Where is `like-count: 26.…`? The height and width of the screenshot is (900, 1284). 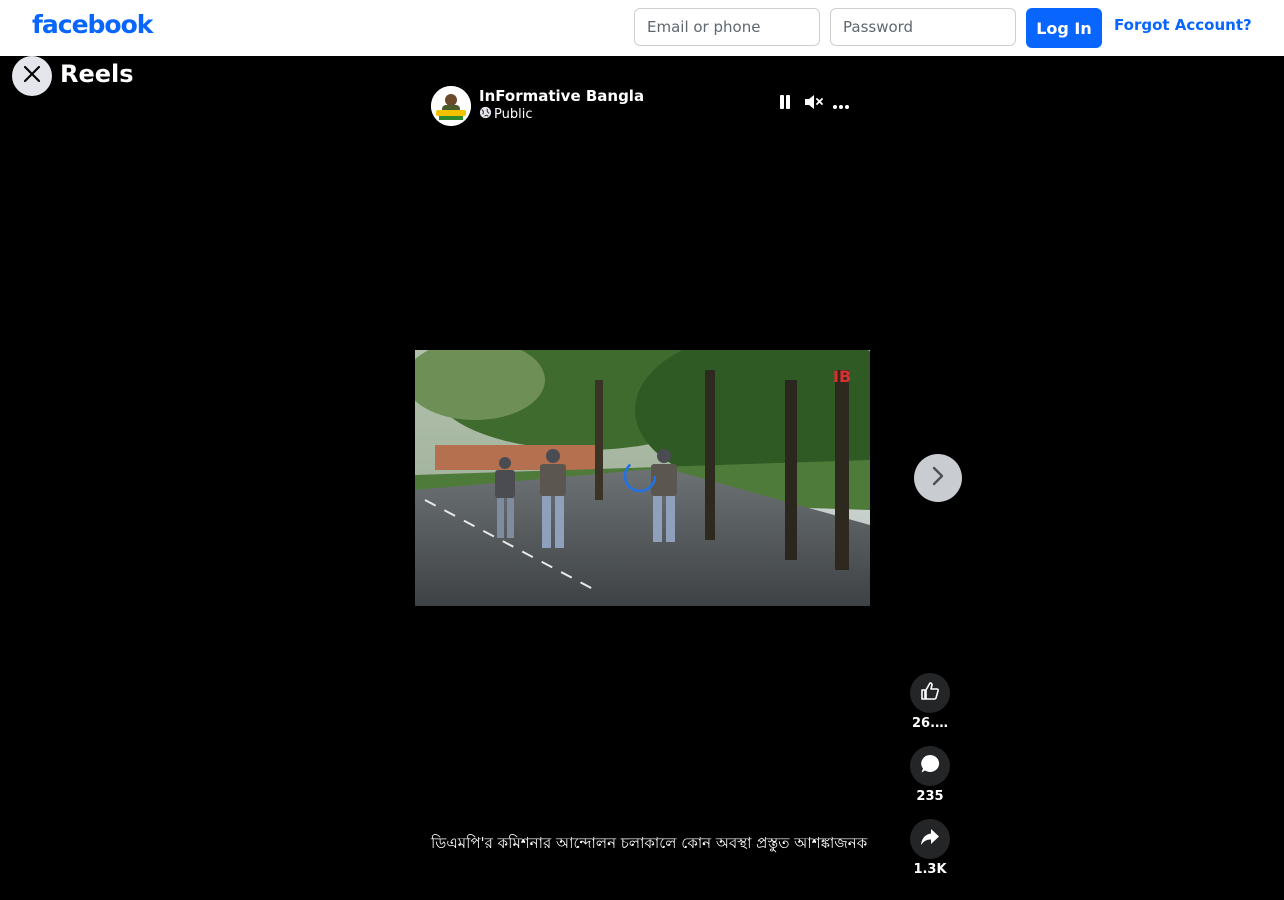
like-count: 26.… is located at coordinates (930, 723).